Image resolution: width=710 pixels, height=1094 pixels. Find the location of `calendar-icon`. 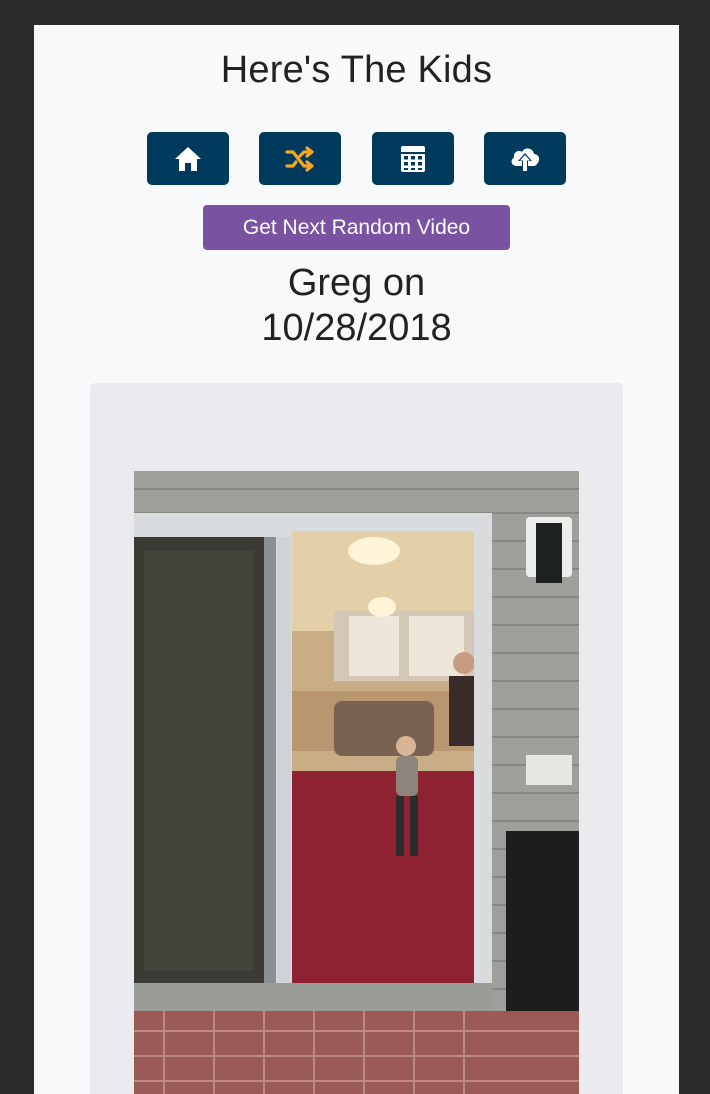

calendar-icon is located at coordinates (413, 158).